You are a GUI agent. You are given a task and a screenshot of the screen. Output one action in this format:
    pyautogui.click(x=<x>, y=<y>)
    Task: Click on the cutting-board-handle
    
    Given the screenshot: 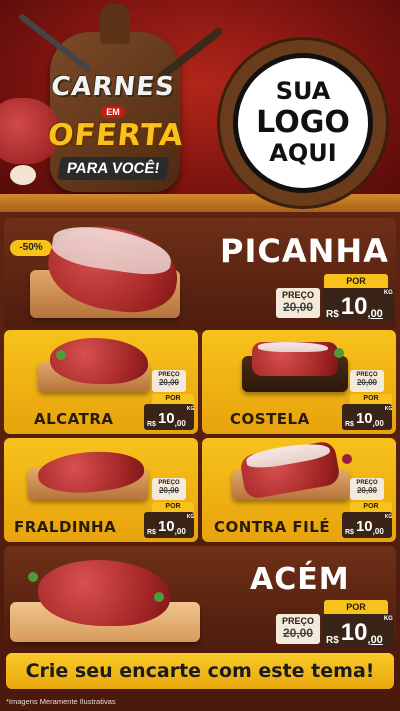 What is the action you would take?
    pyautogui.click(x=115, y=24)
    